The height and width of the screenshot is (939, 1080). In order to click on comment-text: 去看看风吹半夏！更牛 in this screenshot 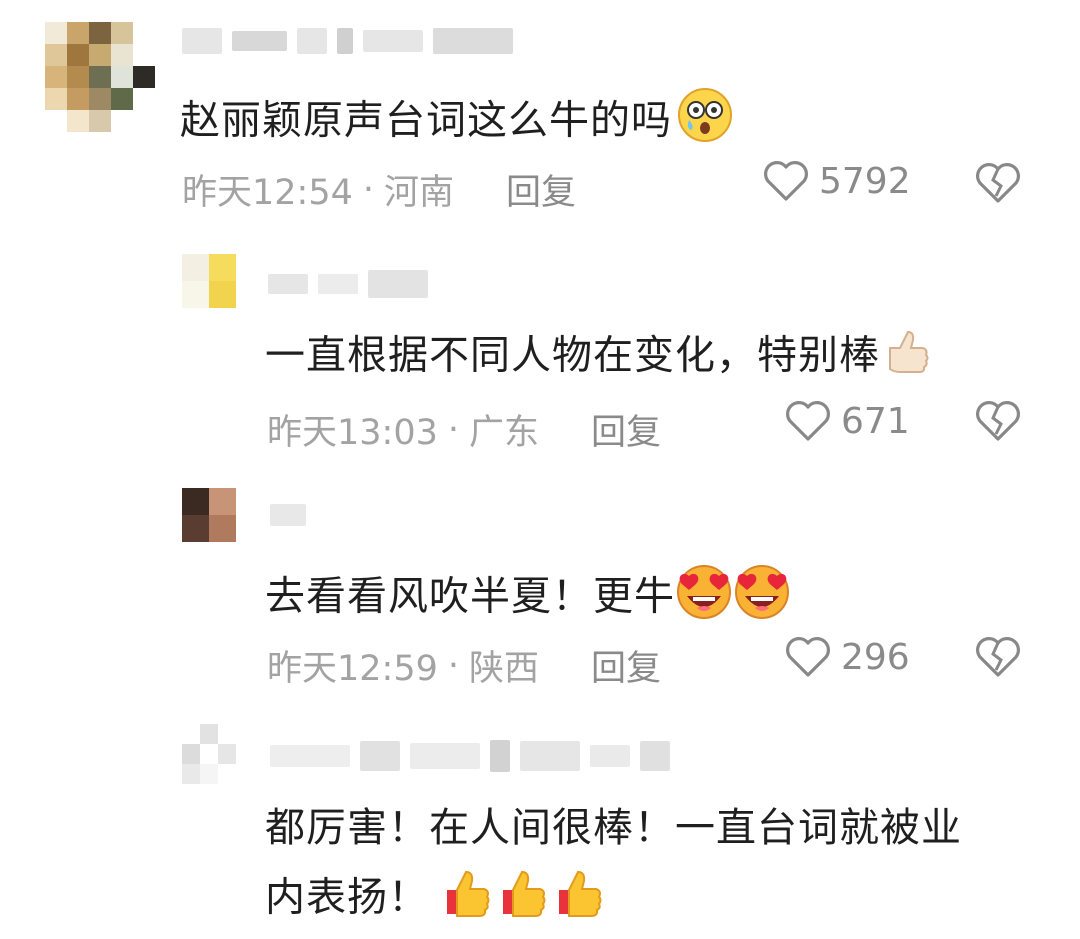, I will do `click(528, 598)`.